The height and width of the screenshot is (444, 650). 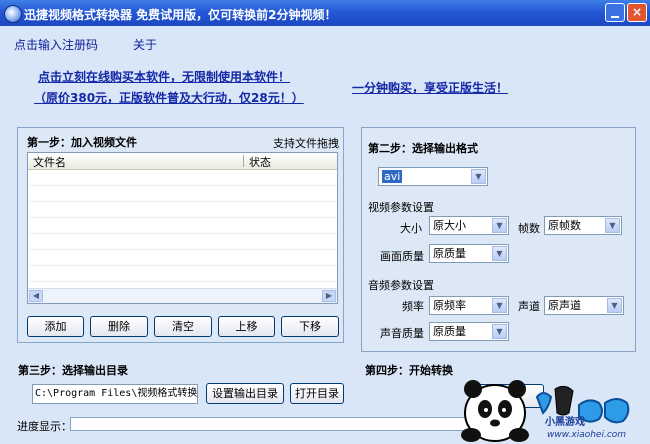 I want to click on fps-select: 原帧数 ▼, so click(x=583, y=225).